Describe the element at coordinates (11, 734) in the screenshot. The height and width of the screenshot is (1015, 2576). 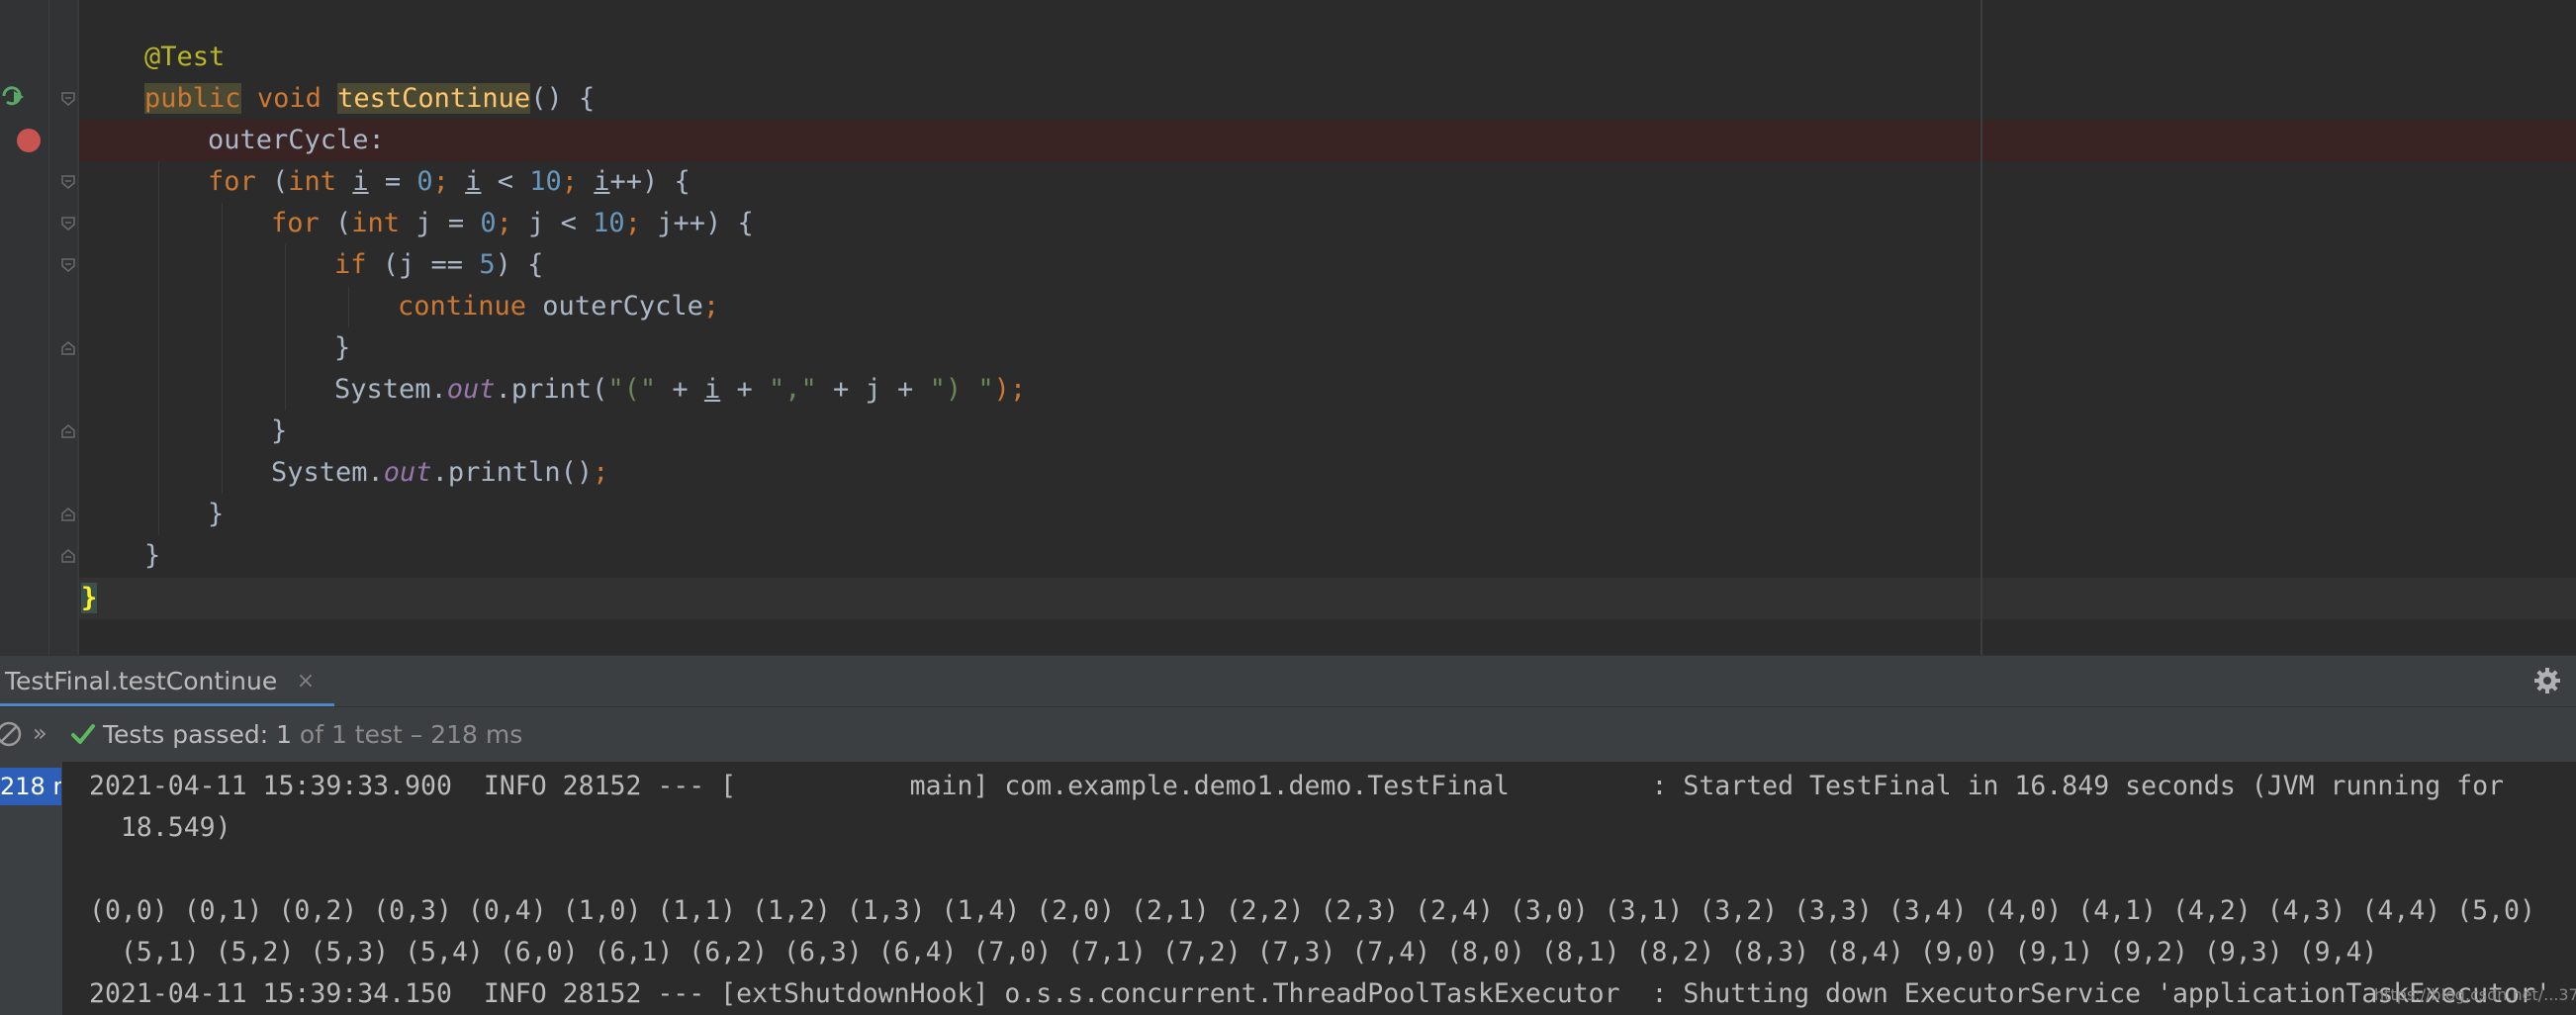
I see `stop-icon` at that location.